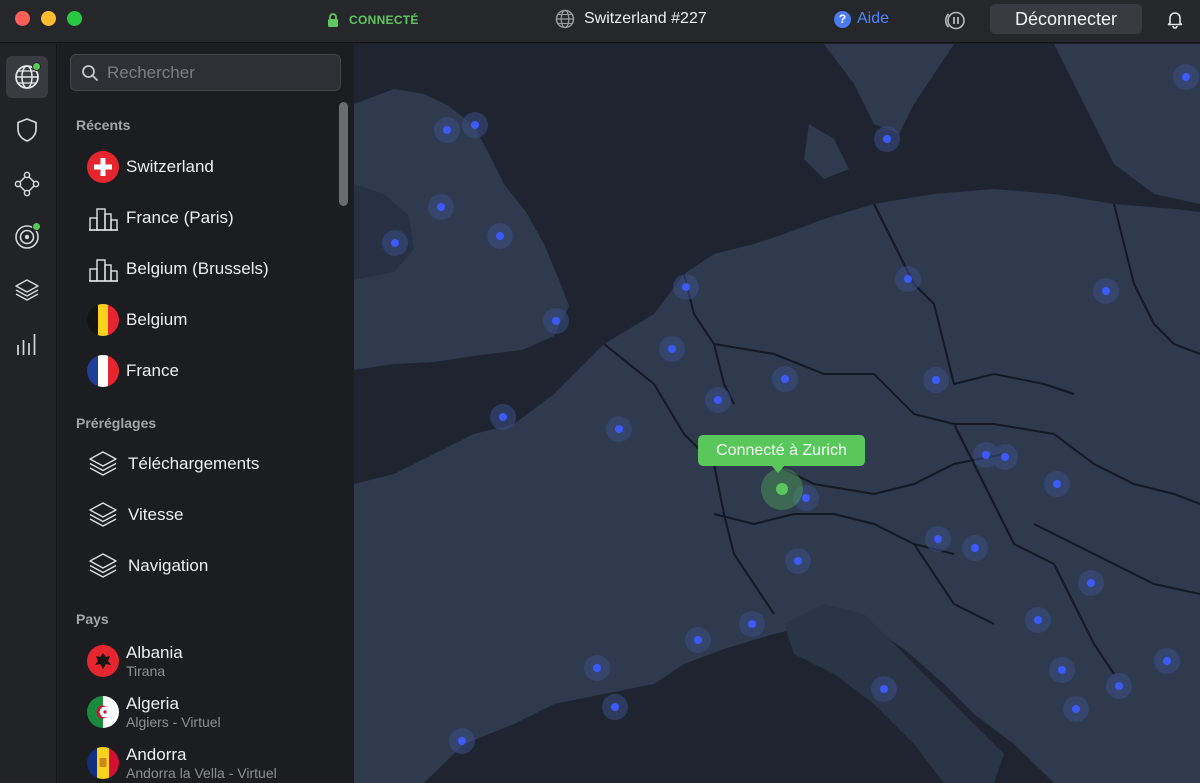 The image size is (1200, 783). I want to click on france-flag-icon, so click(103, 371).